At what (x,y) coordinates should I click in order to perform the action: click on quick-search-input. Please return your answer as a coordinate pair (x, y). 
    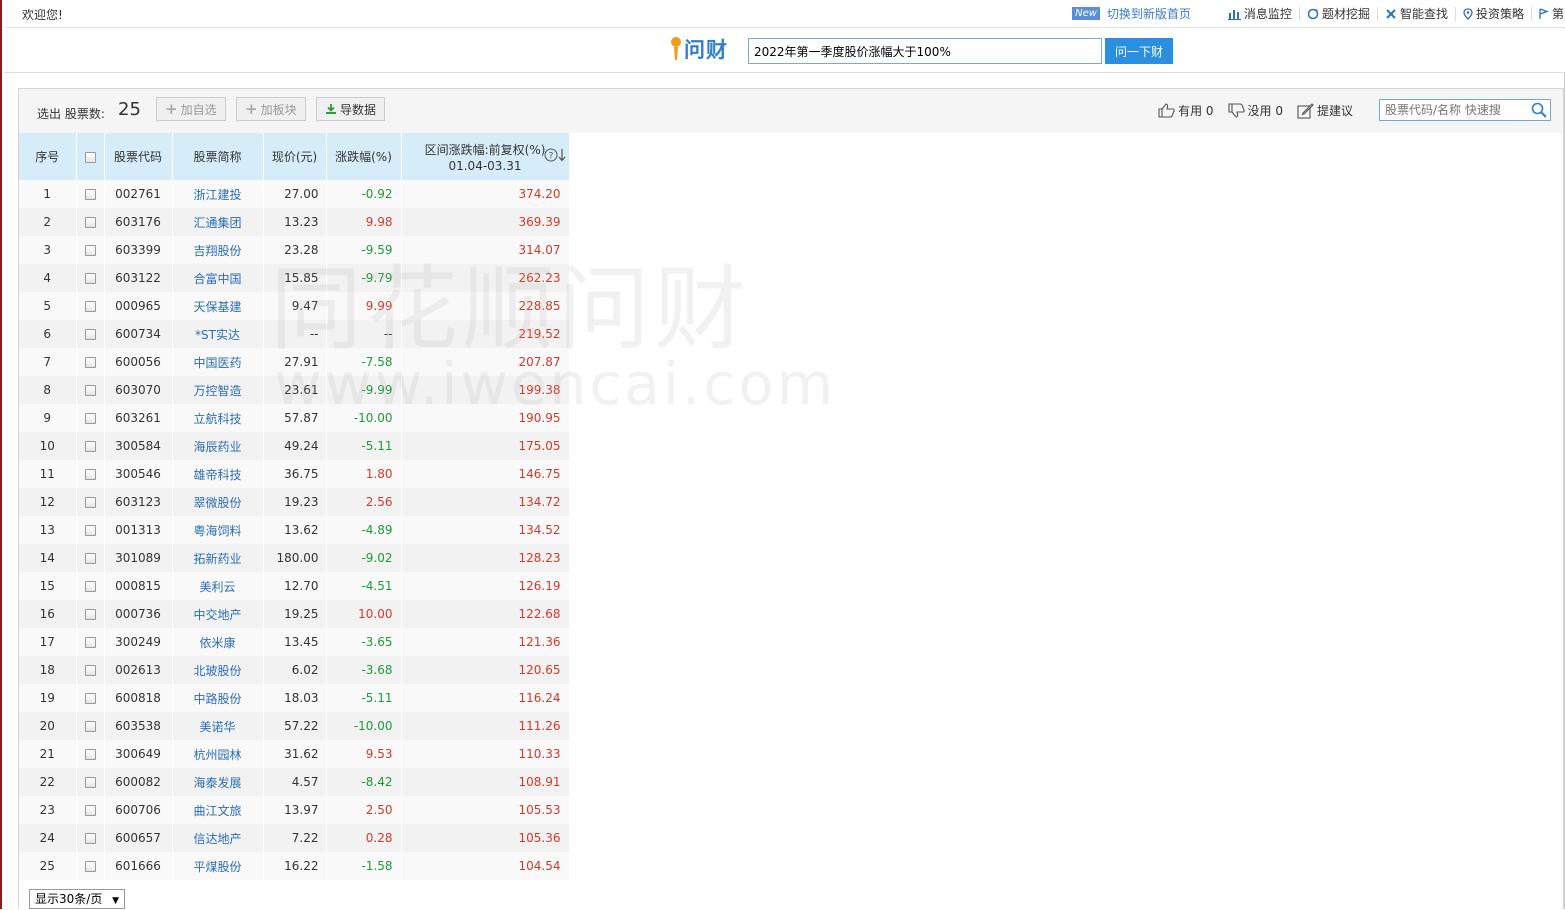
    Looking at the image, I should click on (1452, 110).